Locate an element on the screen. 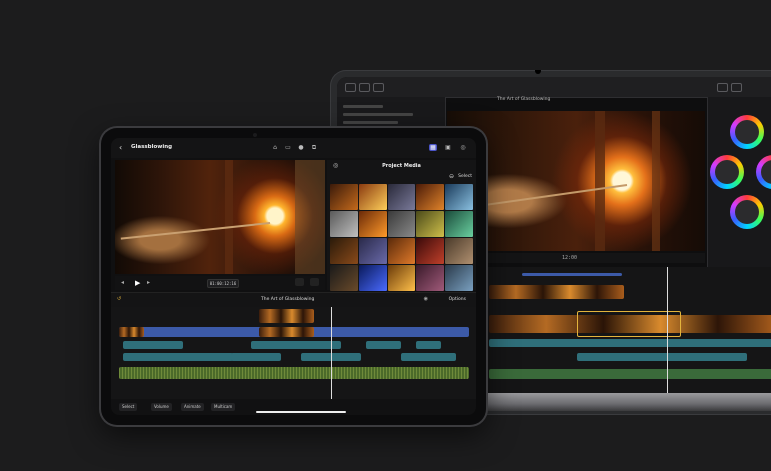 This screenshot has width=771, height=471. selected-clip is located at coordinates (629, 324).